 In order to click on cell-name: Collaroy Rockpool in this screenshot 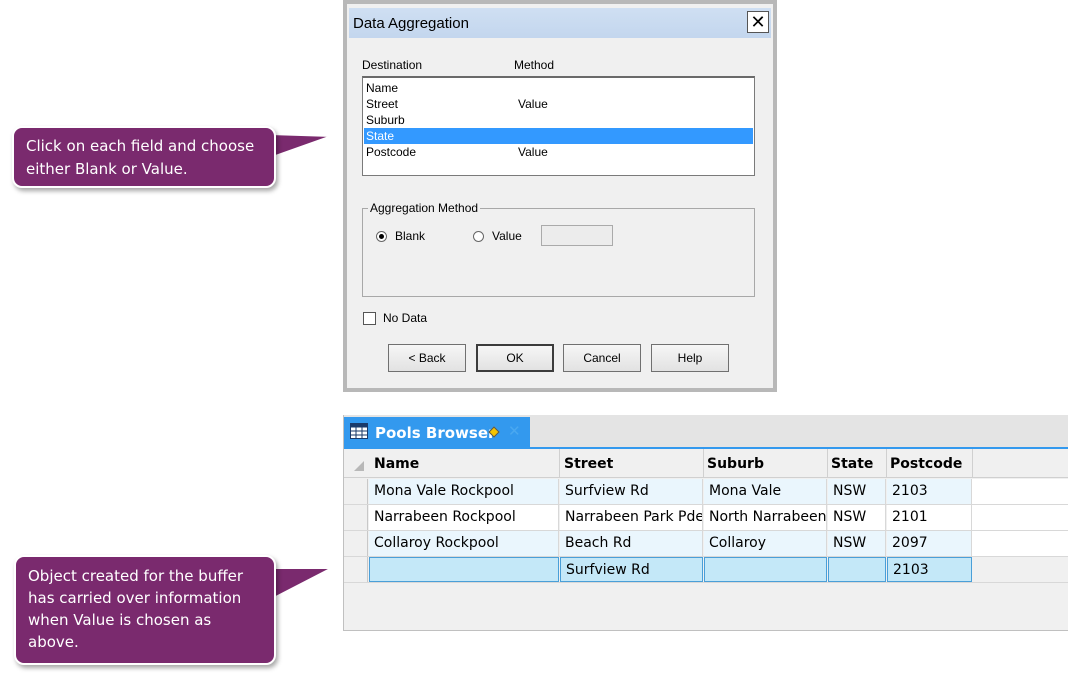, I will do `click(464, 543)`.